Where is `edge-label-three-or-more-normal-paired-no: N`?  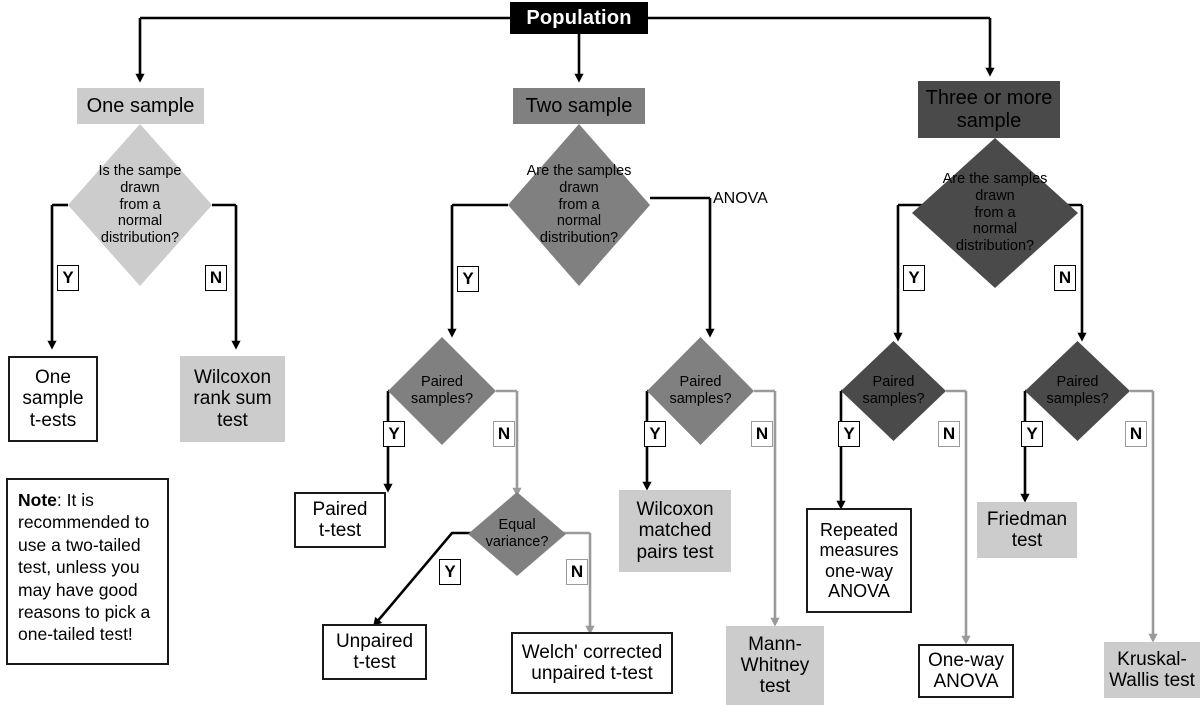
edge-label-three-or-more-normal-paired-no: N is located at coordinates (949, 434).